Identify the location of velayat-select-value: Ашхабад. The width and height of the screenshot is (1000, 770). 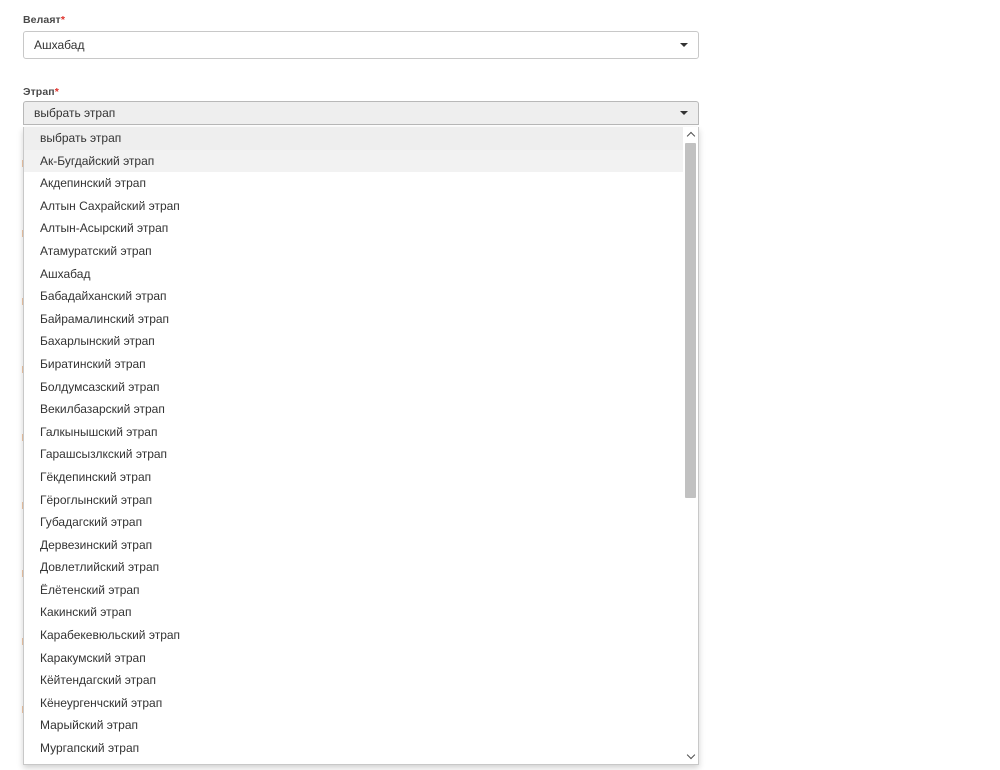
(59, 45).